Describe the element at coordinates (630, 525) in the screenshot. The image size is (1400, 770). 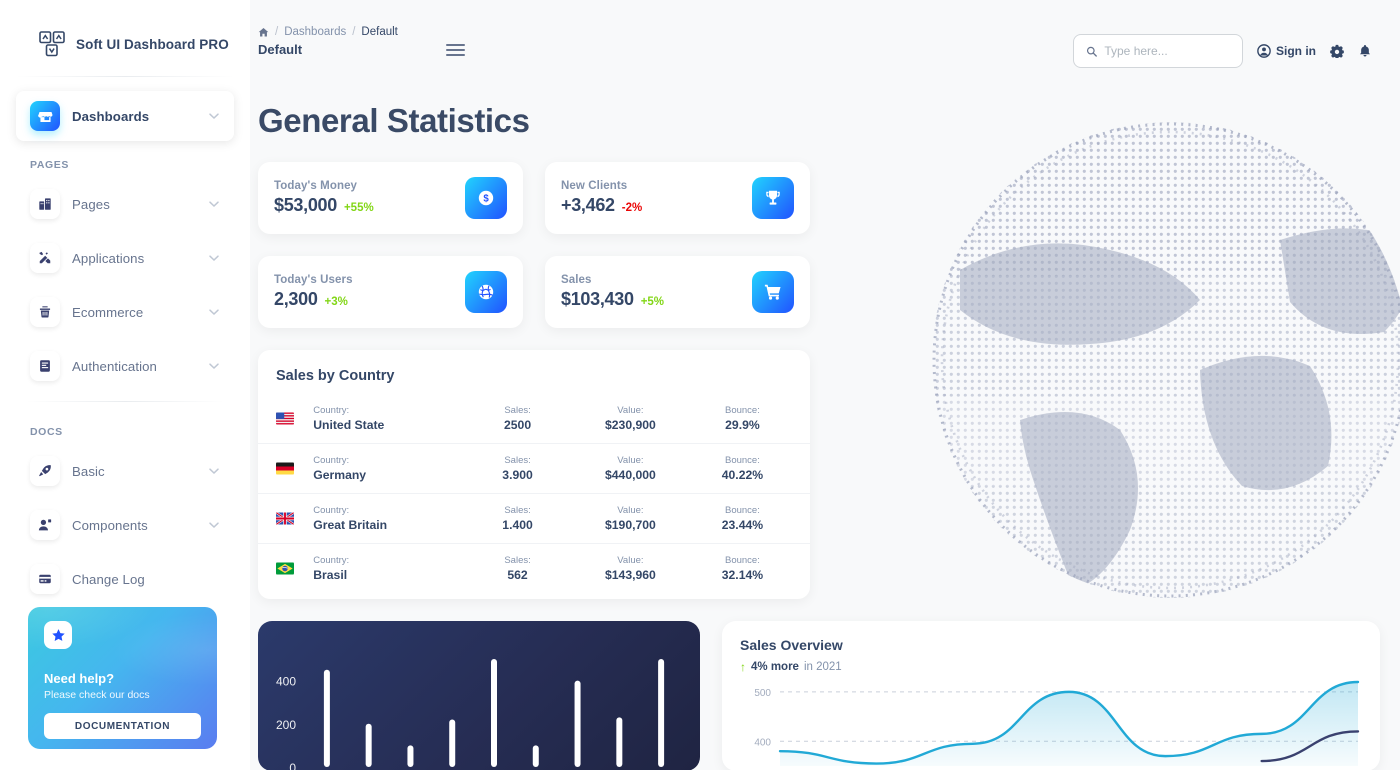
I see `cell-value: $190,700` at that location.